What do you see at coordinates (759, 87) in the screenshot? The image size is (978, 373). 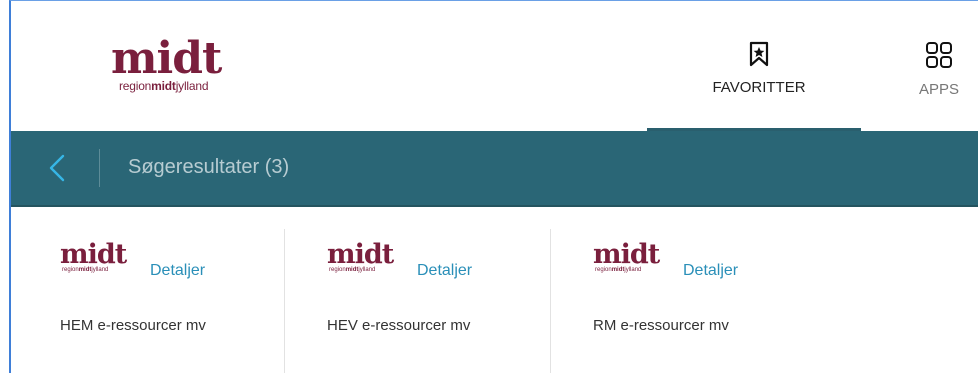 I see `favorites-label: FAVORITTER` at bounding box center [759, 87].